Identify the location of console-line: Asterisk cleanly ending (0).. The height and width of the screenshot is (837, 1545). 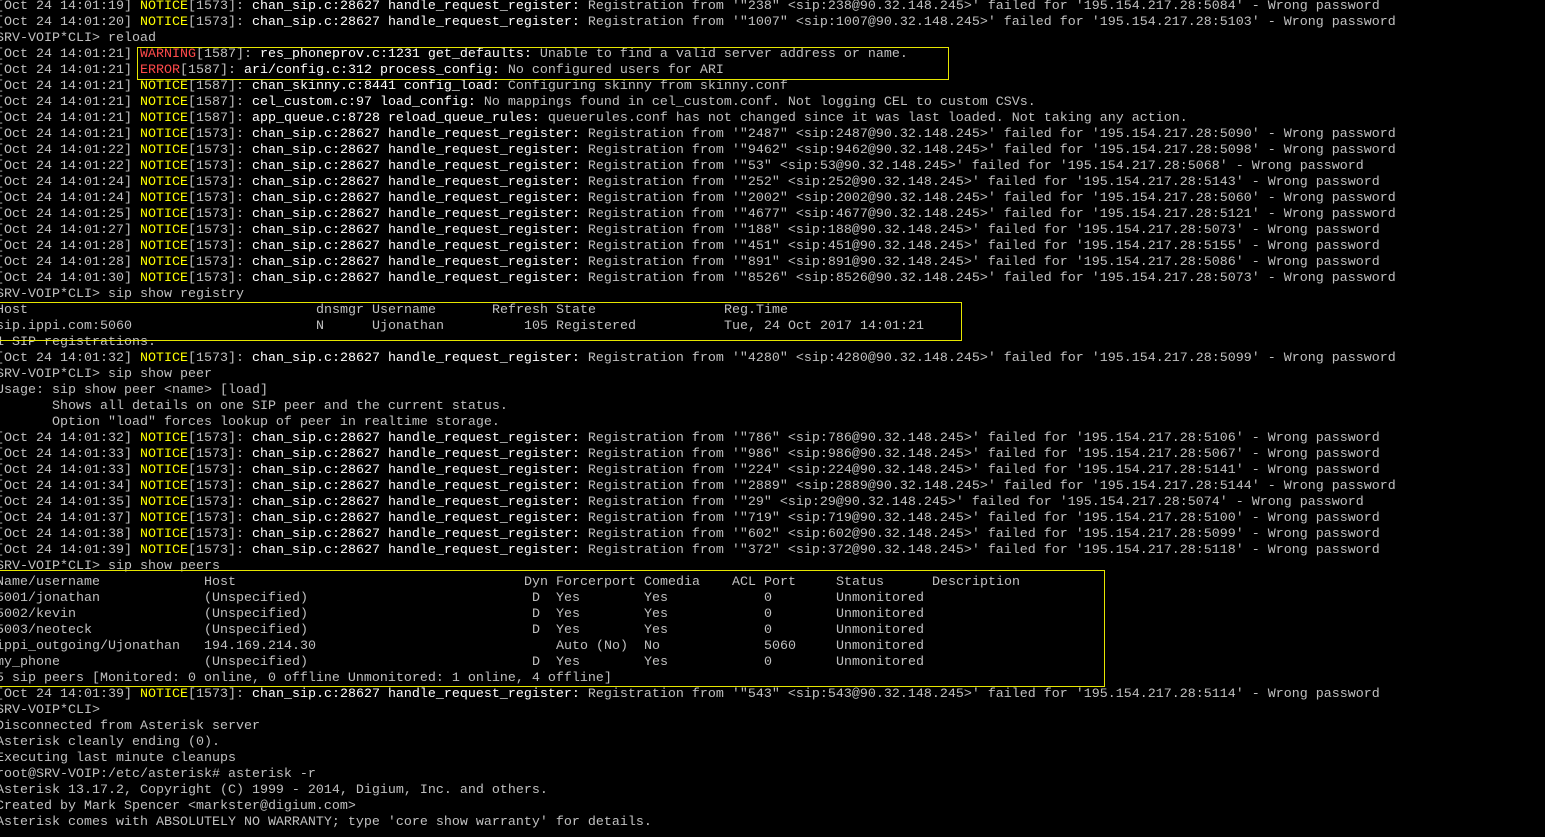
(698, 743).